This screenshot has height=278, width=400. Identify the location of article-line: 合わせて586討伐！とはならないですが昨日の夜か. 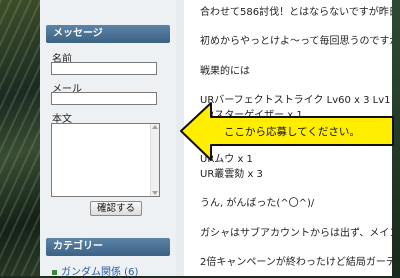
(296, 12).